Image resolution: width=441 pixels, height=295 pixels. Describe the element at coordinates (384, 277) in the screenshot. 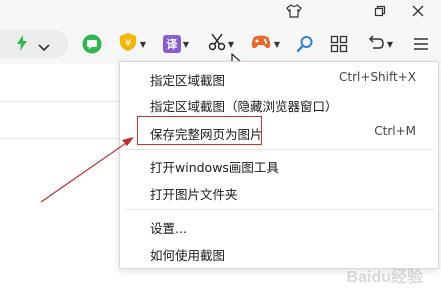

I see `watermark-logo: Baidu经验` at that location.